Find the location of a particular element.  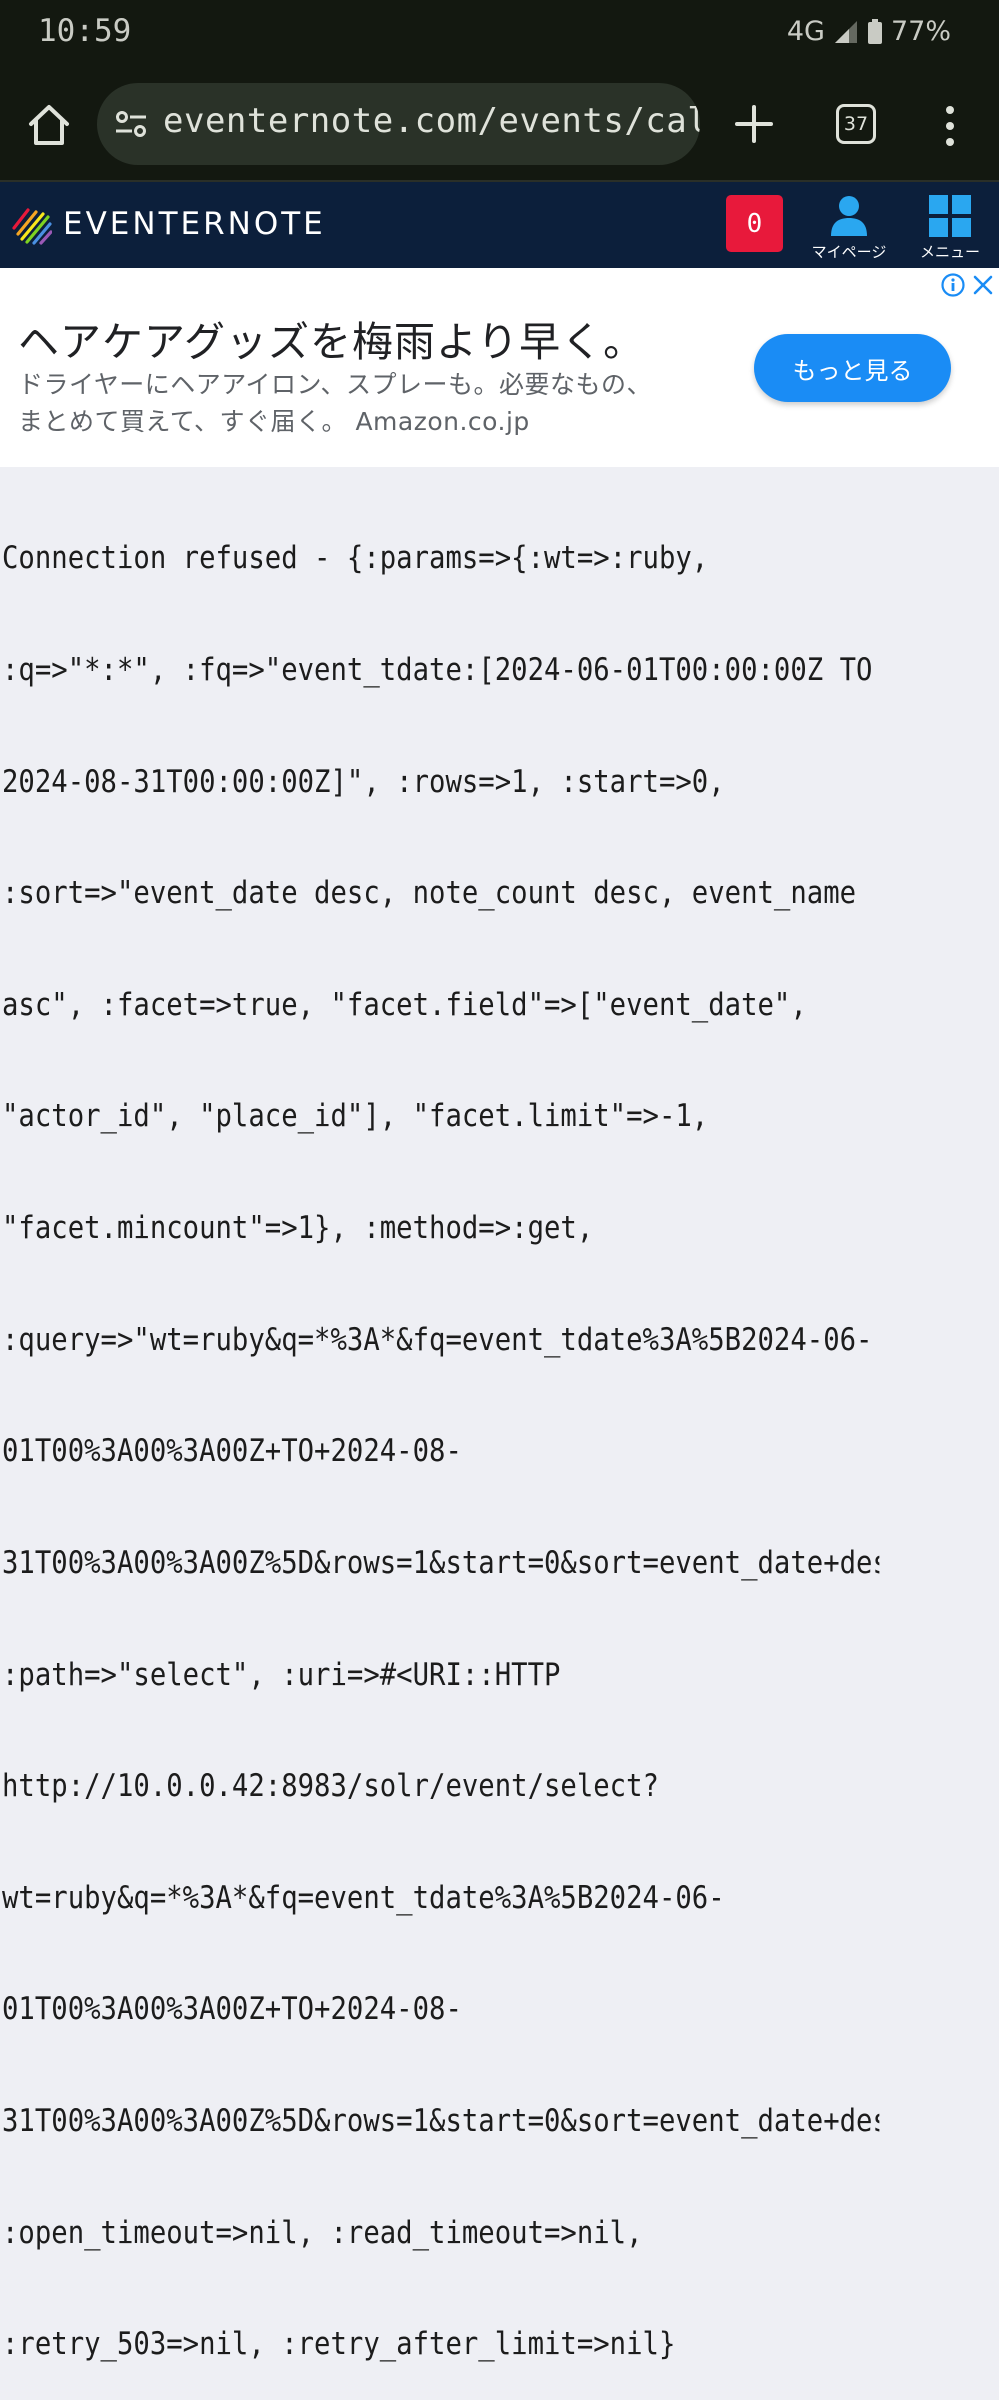

status-indicators: 4G 77% is located at coordinates (869, 31).